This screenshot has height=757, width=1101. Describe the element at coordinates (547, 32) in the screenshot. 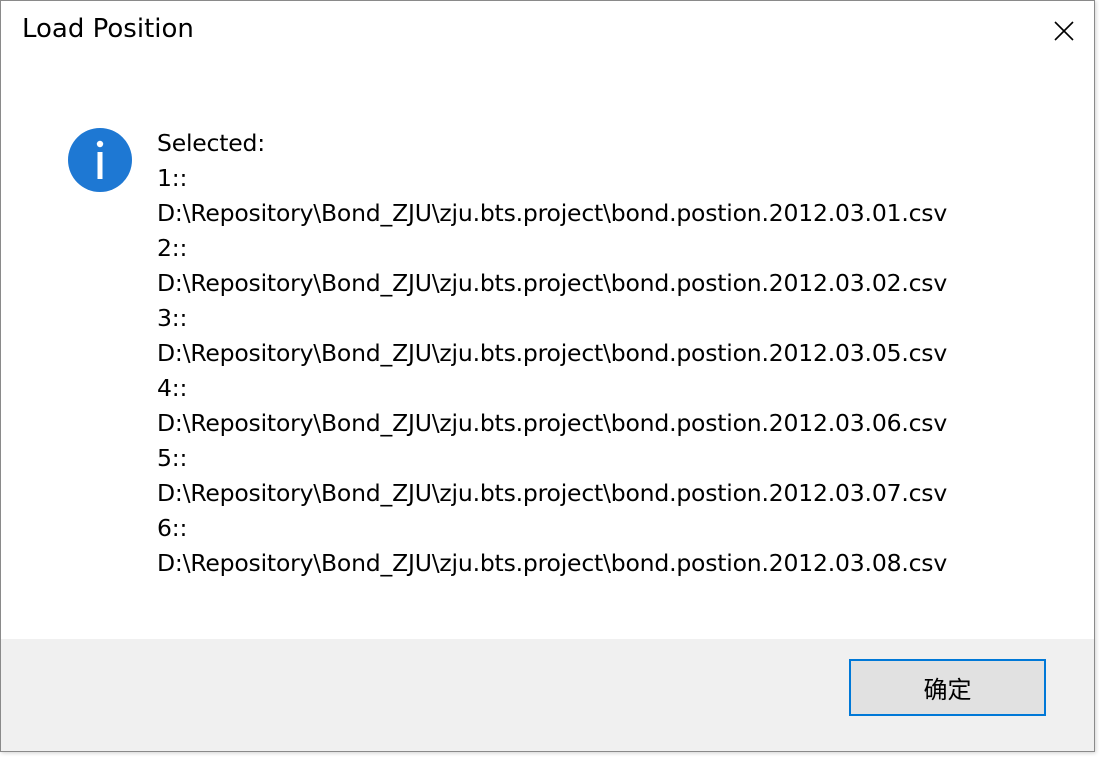

I see `title-bar: Load Position` at that location.